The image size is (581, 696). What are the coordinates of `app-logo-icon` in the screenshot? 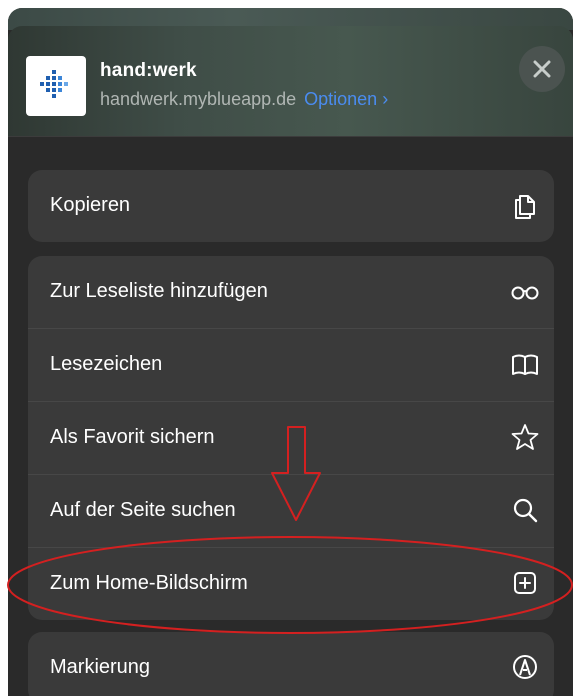 It's located at (56, 86).